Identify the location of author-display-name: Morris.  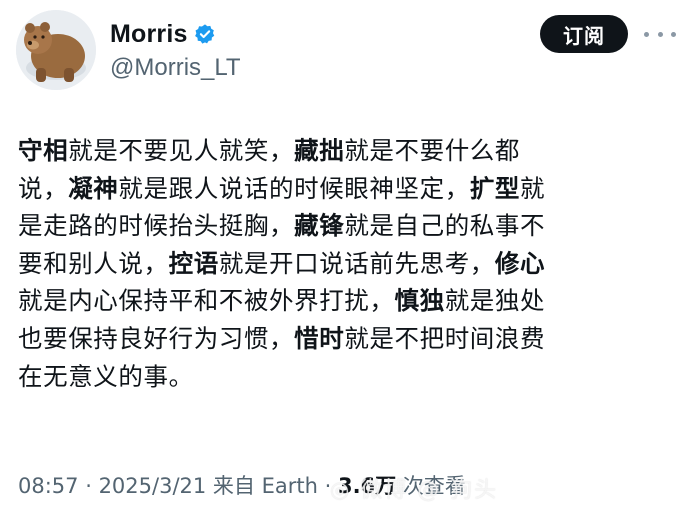
(149, 34).